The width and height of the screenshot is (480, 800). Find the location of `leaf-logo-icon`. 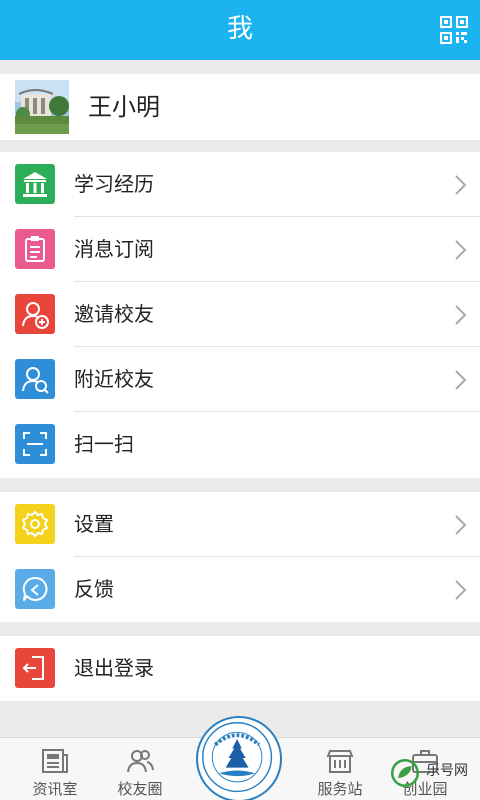

leaf-logo-icon is located at coordinates (405, 773).